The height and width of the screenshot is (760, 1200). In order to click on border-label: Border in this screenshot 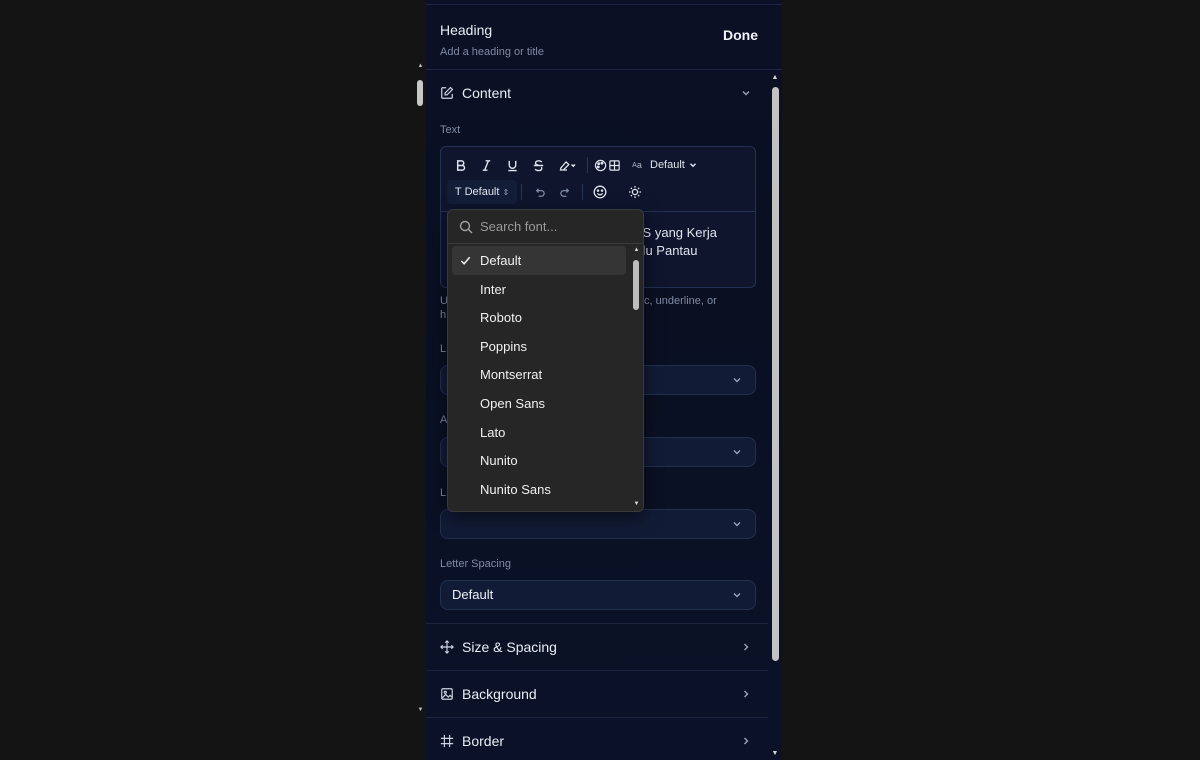, I will do `click(483, 741)`.